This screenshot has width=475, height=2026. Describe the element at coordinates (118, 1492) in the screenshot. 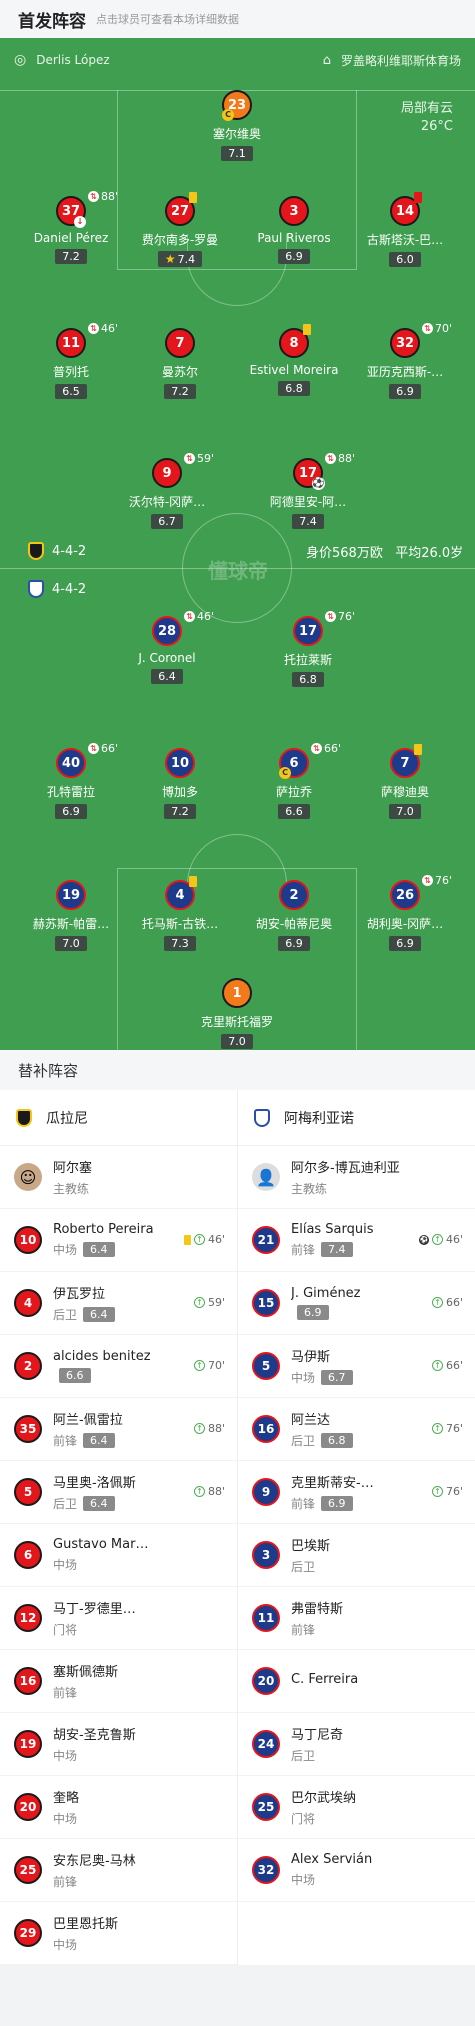

I see `sub-player-row: 5 马里奥-洛佩斯 后卫 6.4 ↑ 88'` at that location.